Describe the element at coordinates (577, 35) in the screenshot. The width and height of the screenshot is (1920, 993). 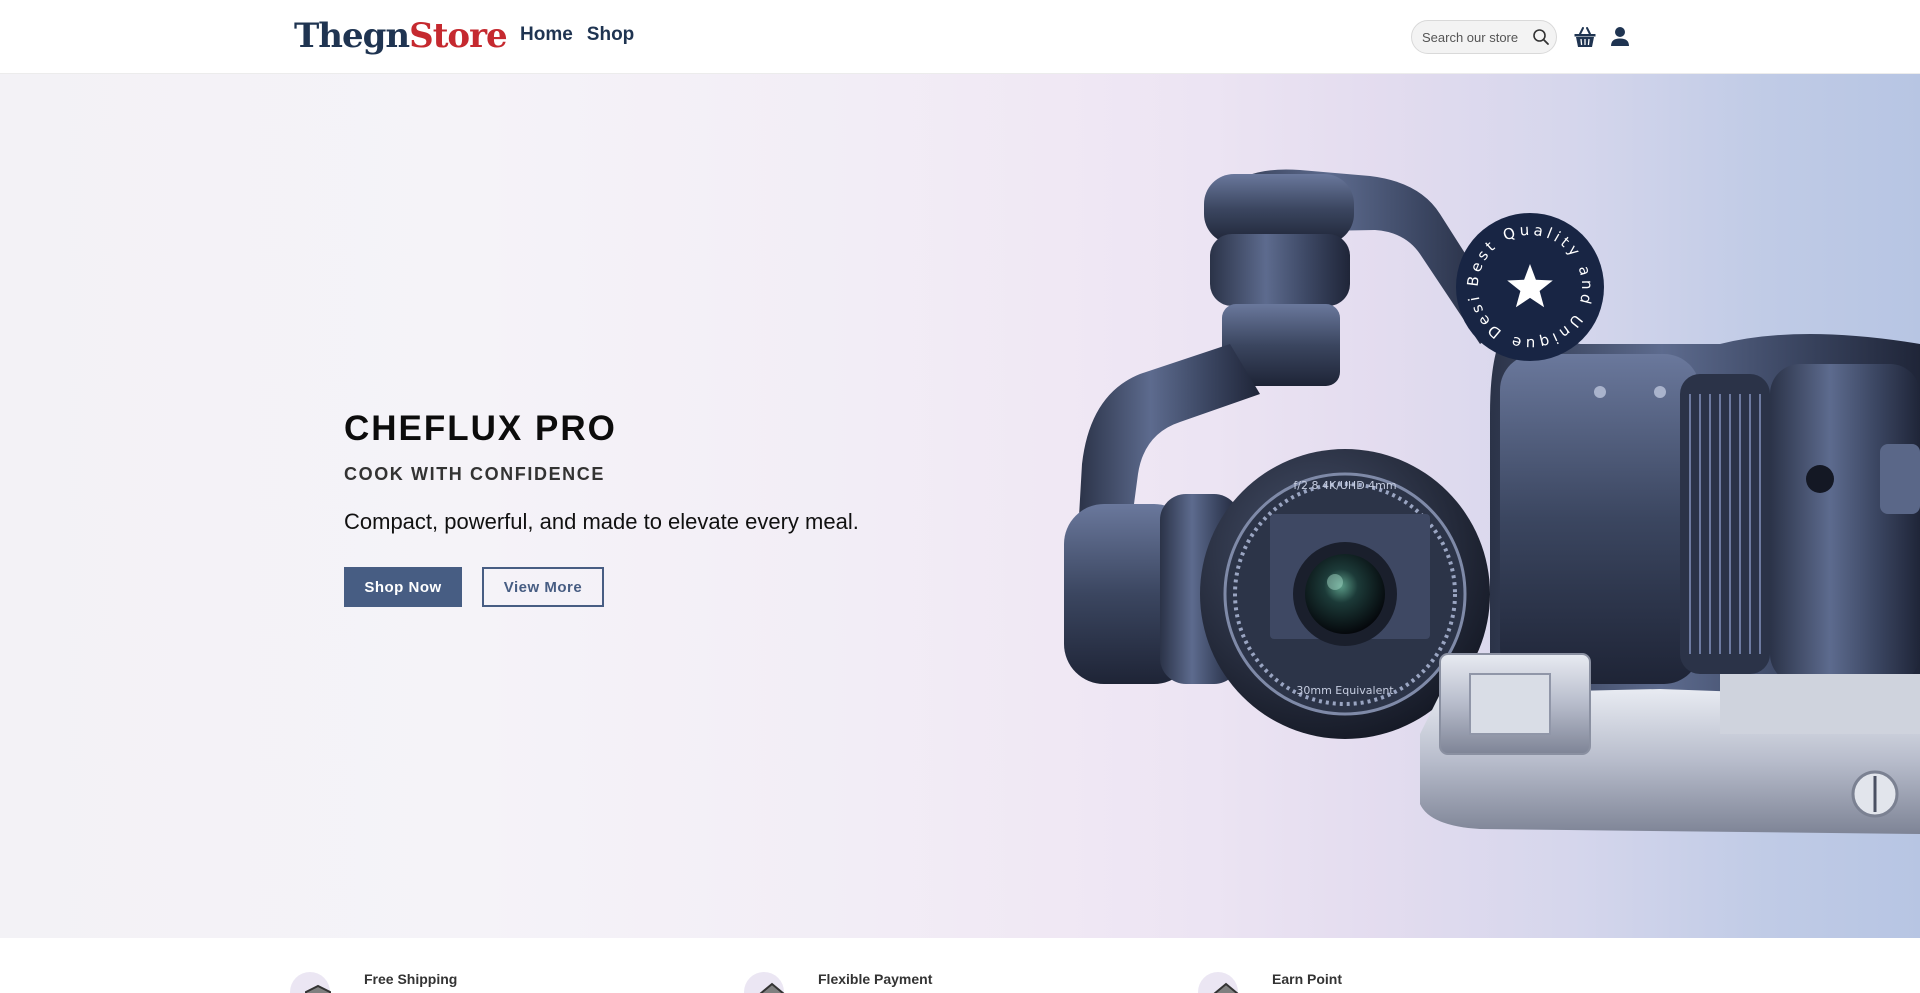
I see `main-nav: Home Shop` at that location.